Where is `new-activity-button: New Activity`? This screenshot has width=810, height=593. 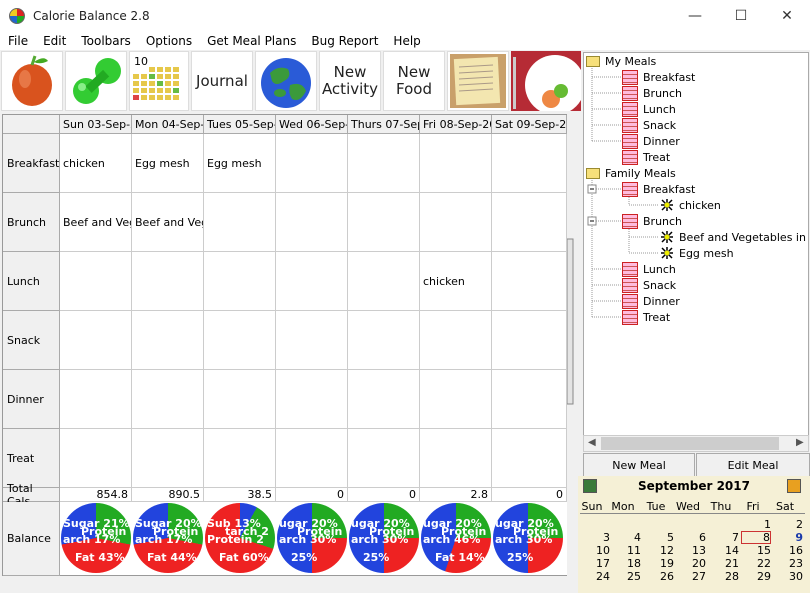
new-activity-button: New Activity is located at coordinates (350, 81).